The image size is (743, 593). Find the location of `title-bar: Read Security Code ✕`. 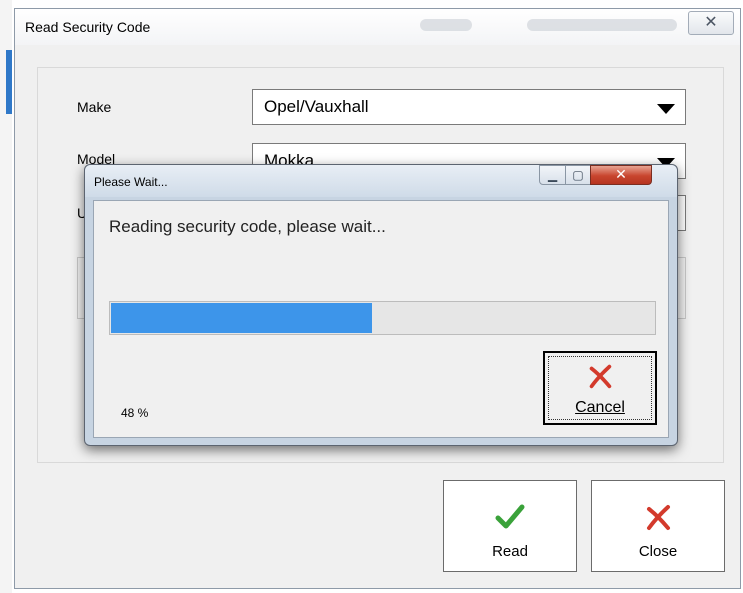

title-bar: Read Security Code ✕ is located at coordinates (377, 27).